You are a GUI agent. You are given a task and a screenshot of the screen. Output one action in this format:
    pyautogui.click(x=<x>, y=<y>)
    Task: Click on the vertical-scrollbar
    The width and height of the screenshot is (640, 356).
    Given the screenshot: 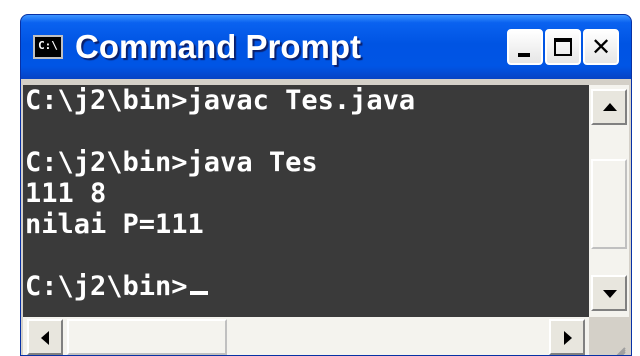 What is the action you would take?
    pyautogui.click(x=609, y=201)
    